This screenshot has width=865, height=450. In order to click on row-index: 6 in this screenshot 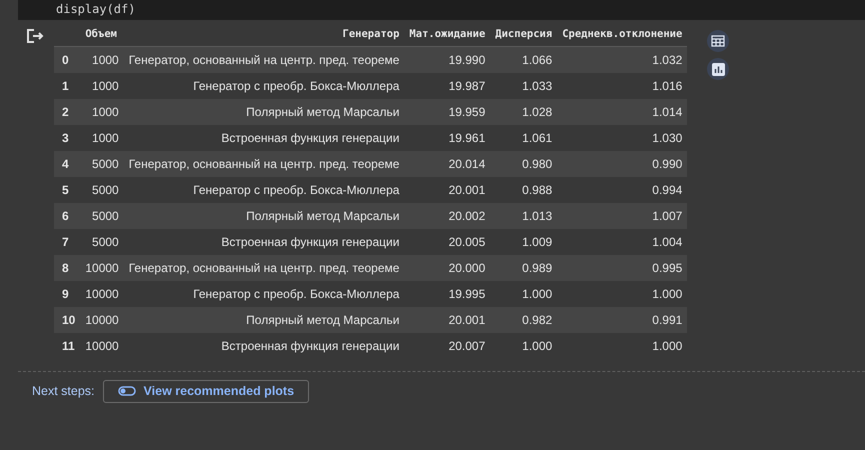, I will do `click(67, 215)`.